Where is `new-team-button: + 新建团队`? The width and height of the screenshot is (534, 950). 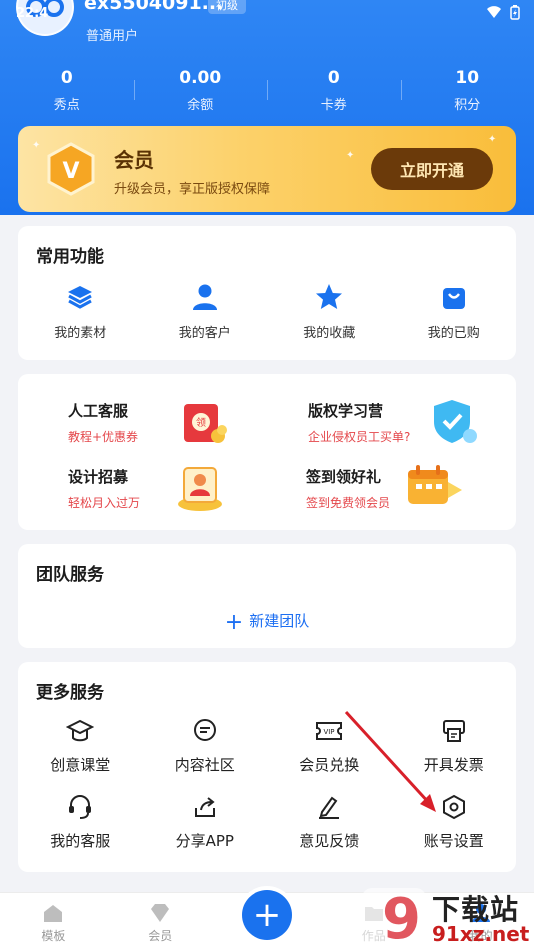
new-team-button: + 新建团队 is located at coordinates (267, 622).